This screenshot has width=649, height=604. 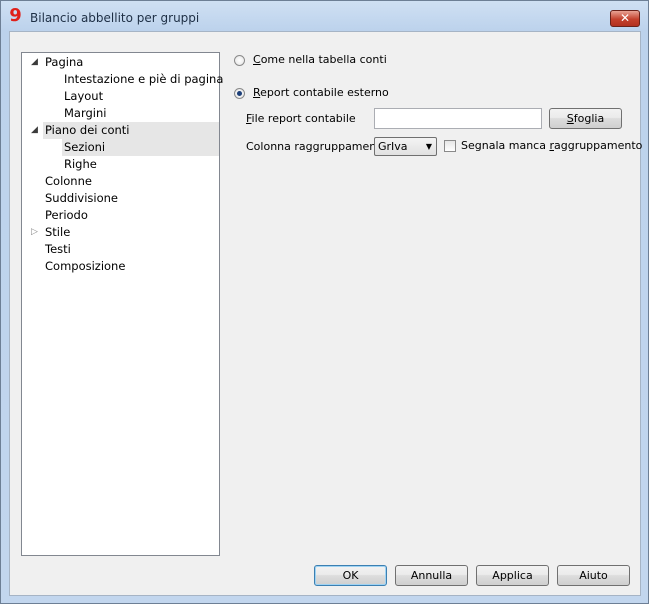 I want to click on tree-item-colonne: Colonne, so click(x=68, y=181).